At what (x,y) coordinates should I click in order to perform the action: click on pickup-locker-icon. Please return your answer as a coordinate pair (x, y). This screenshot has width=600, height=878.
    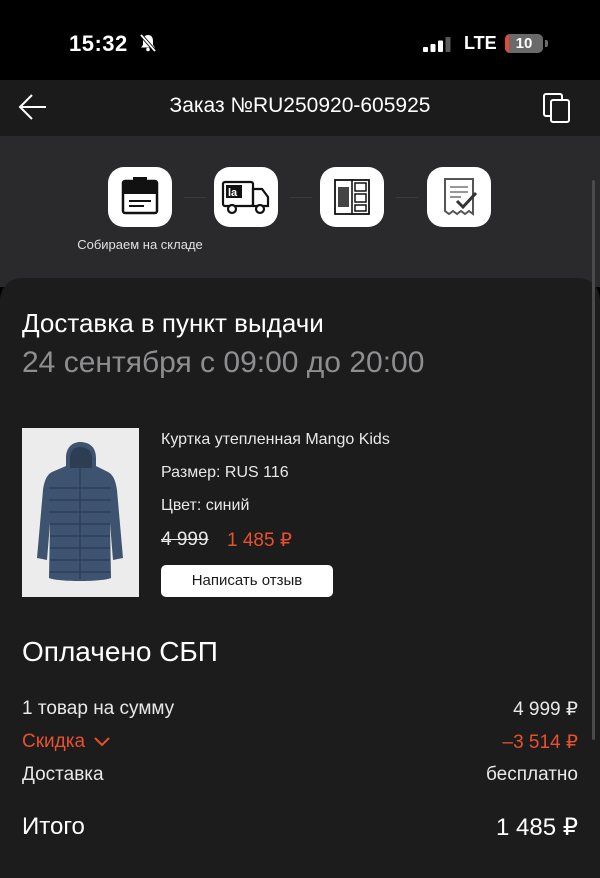
    Looking at the image, I should click on (352, 197).